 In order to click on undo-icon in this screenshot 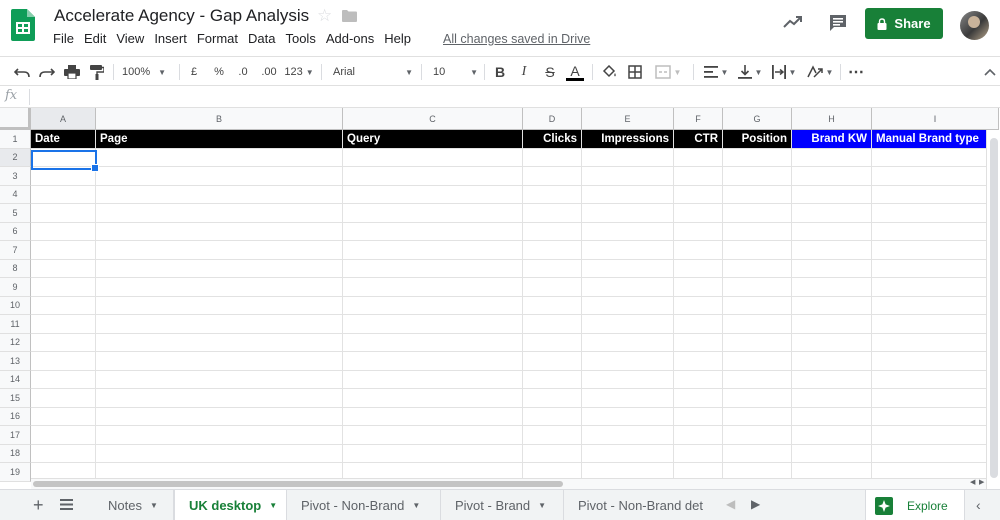, I will do `click(22, 72)`.